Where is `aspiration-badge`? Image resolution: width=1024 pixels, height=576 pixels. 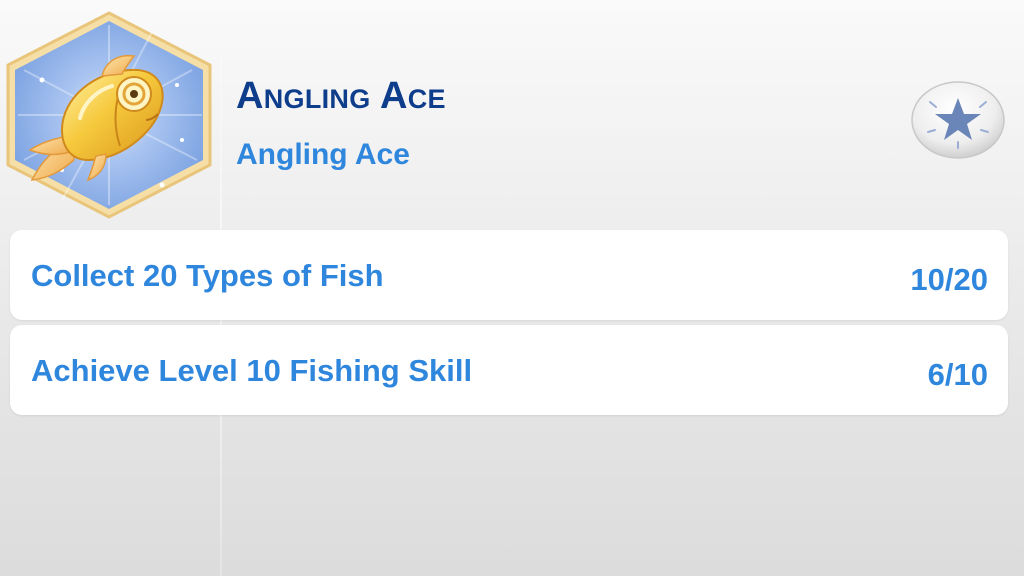 aspiration-badge is located at coordinates (109, 115).